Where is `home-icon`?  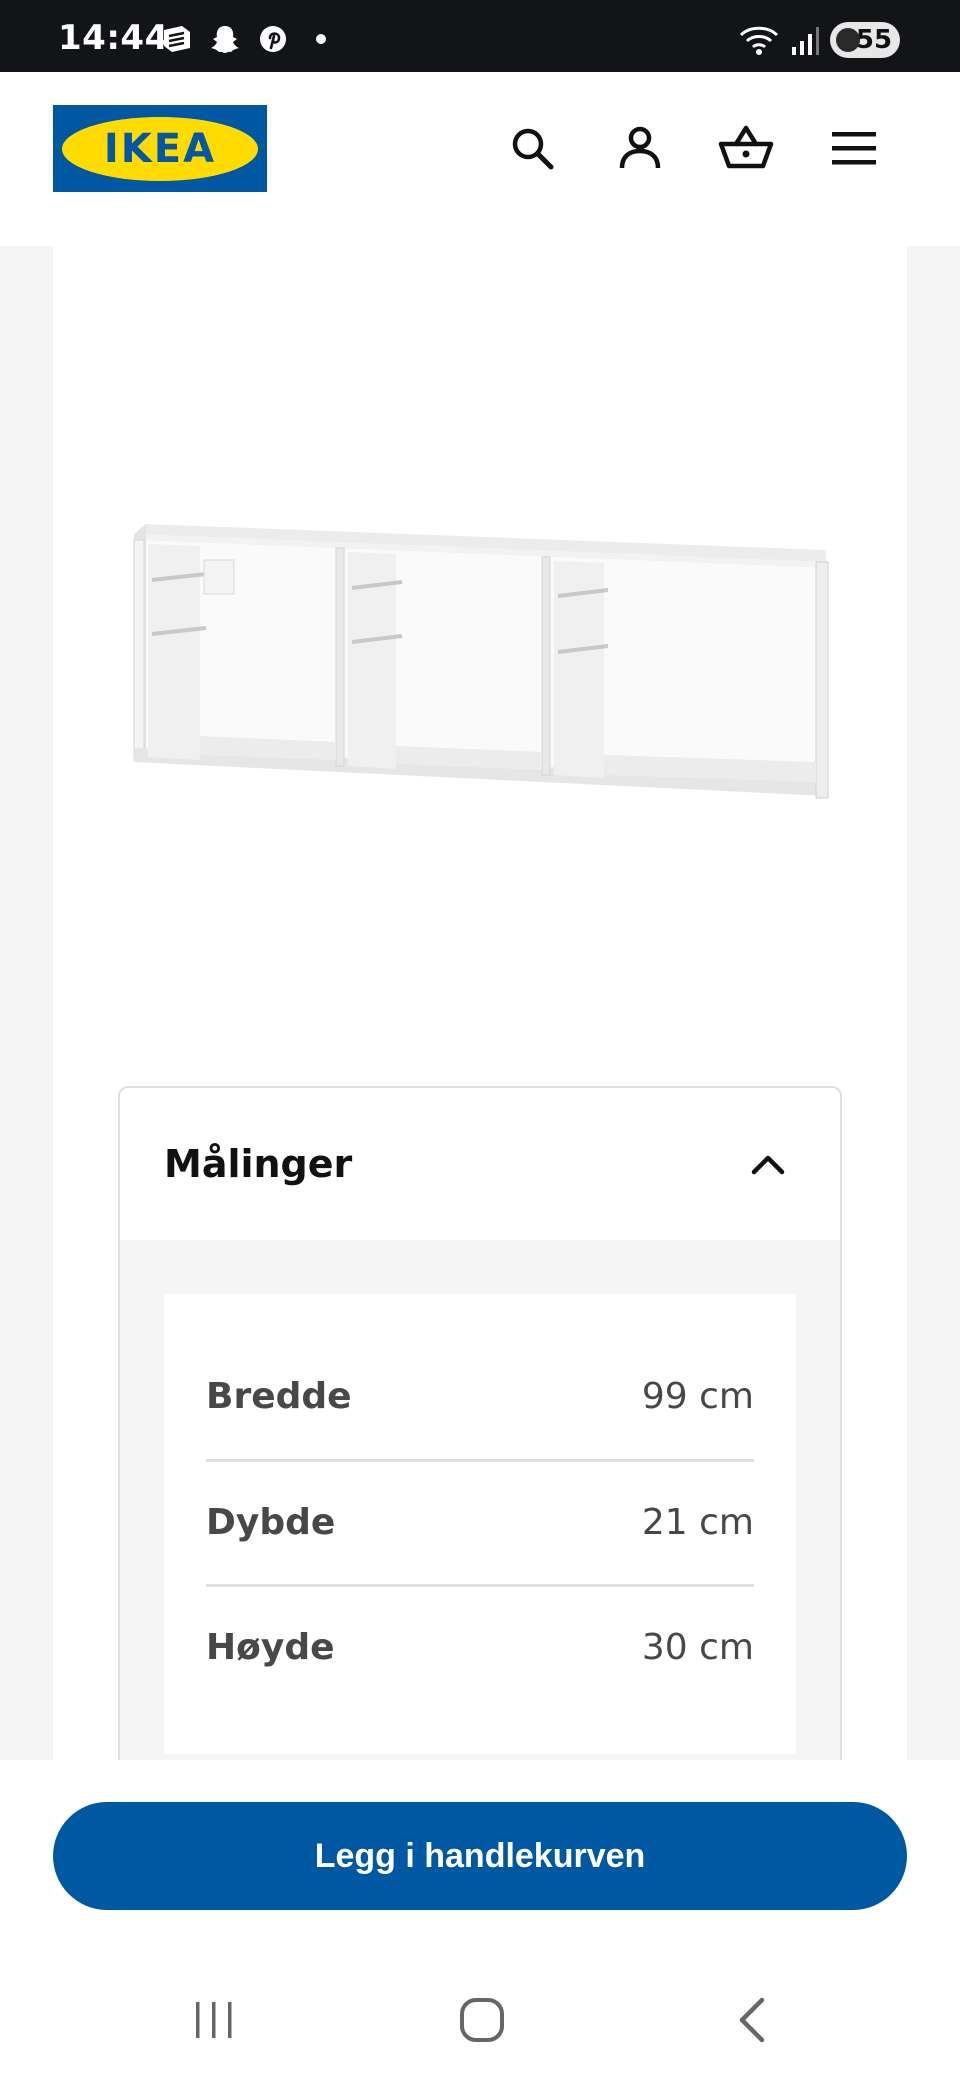 home-icon is located at coordinates (482, 2020).